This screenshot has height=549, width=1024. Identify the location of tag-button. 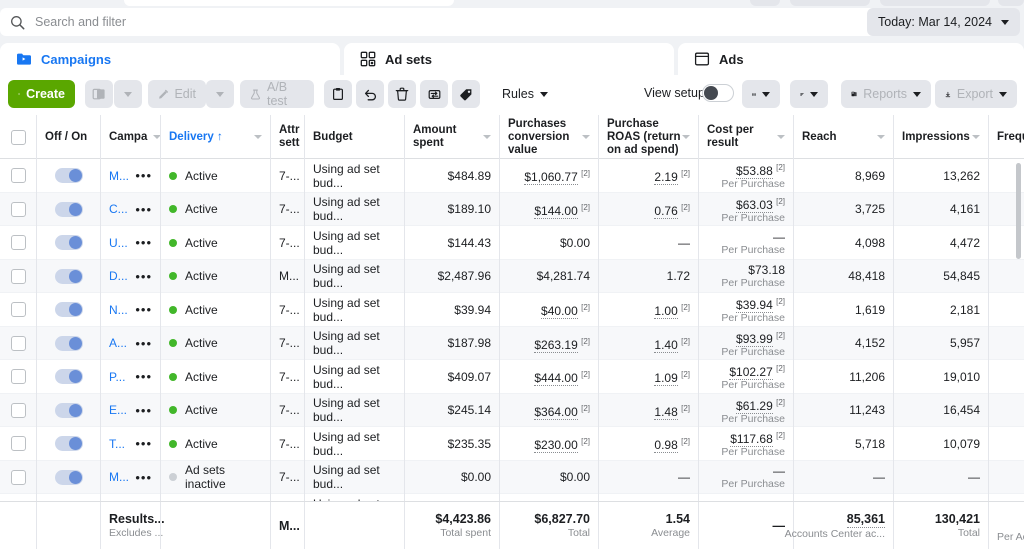
(466, 94).